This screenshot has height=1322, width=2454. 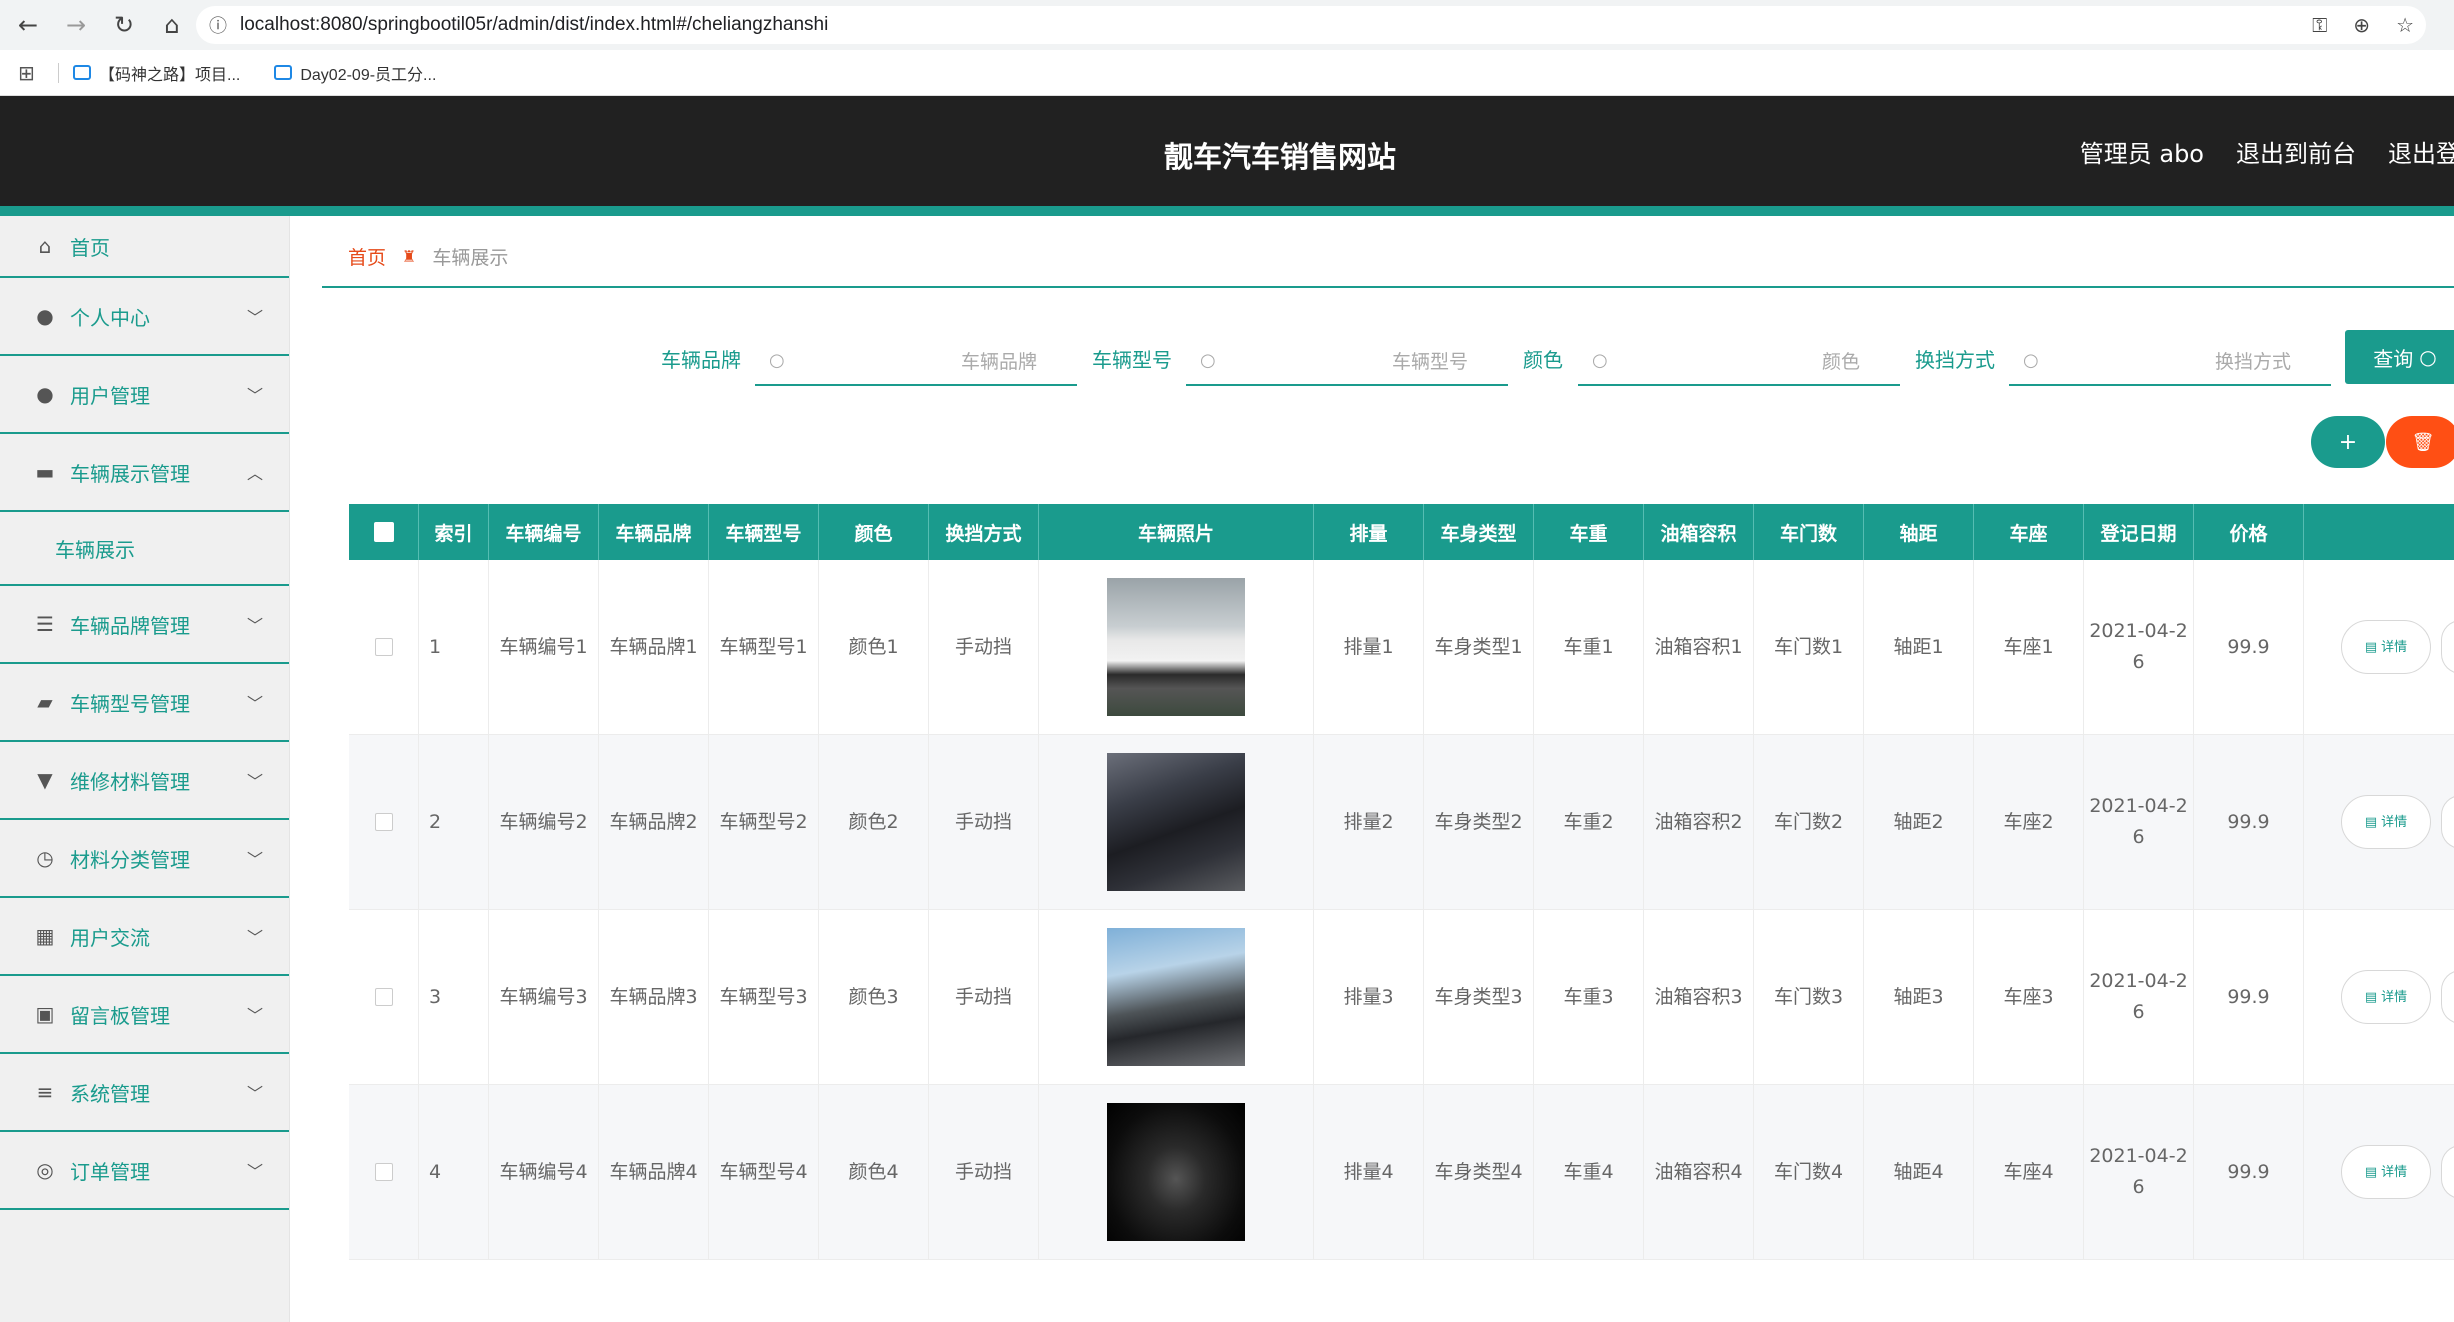 I want to click on logout-link: 退出登录, so click(x=2421, y=151).